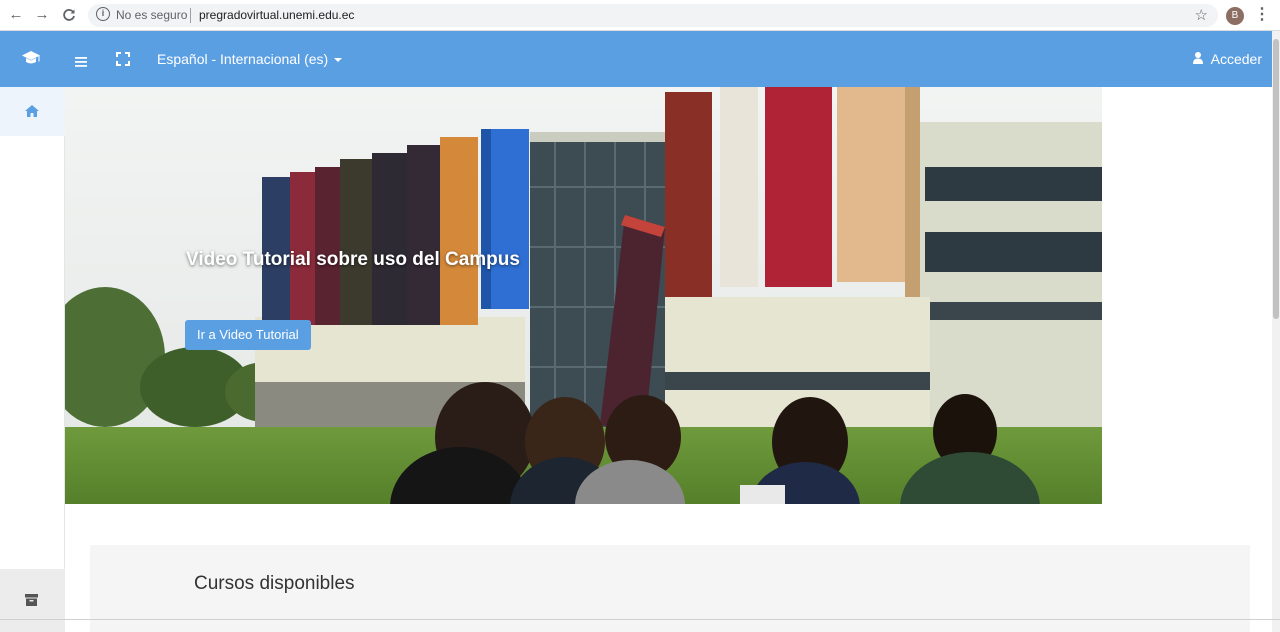 The image size is (1280, 632). What do you see at coordinates (69, 15) in the screenshot?
I see `reload-icon` at bounding box center [69, 15].